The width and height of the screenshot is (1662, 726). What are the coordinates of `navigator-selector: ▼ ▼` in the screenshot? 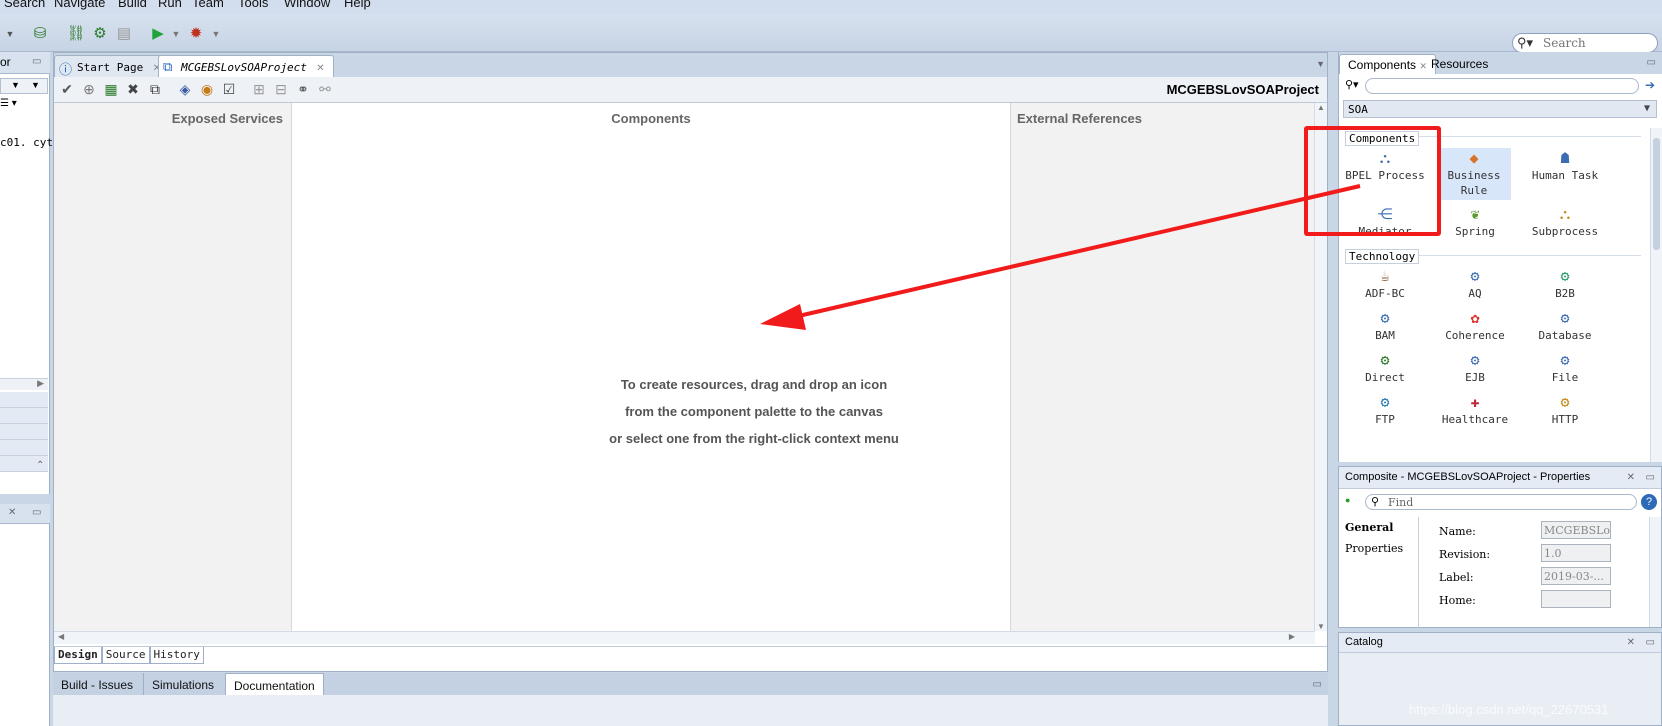 It's located at (24, 86).